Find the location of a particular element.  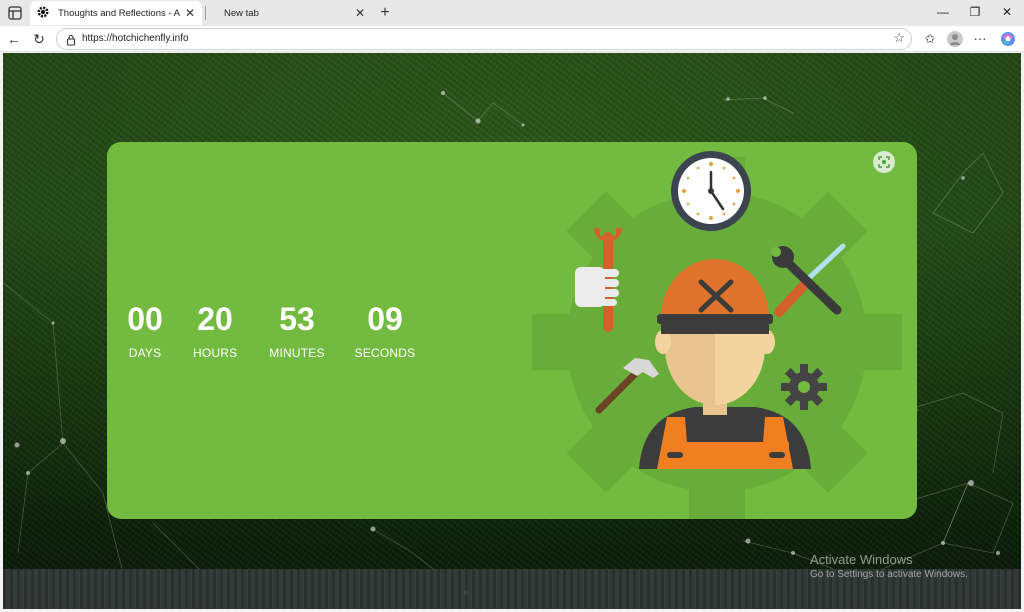

favorite-star-icon: ☆ is located at coordinates (899, 38).